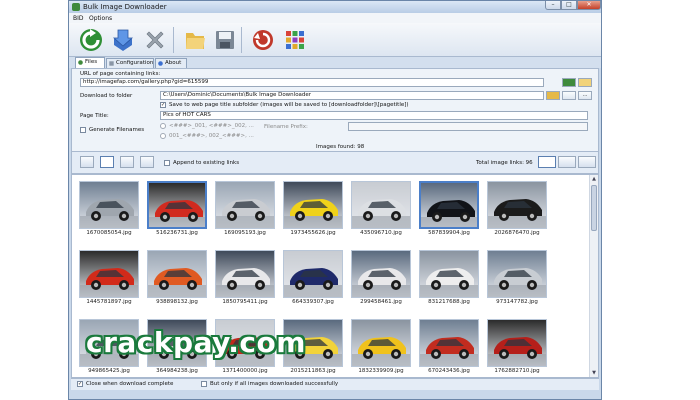 The image size is (700, 400). I want to click on gallery-item: 1445781897.jpg, so click(109, 281).